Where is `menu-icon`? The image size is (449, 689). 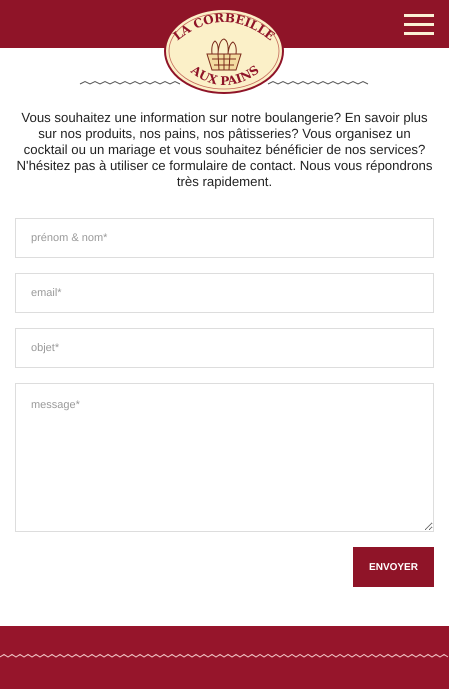
menu-icon is located at coordinates (419, 24).